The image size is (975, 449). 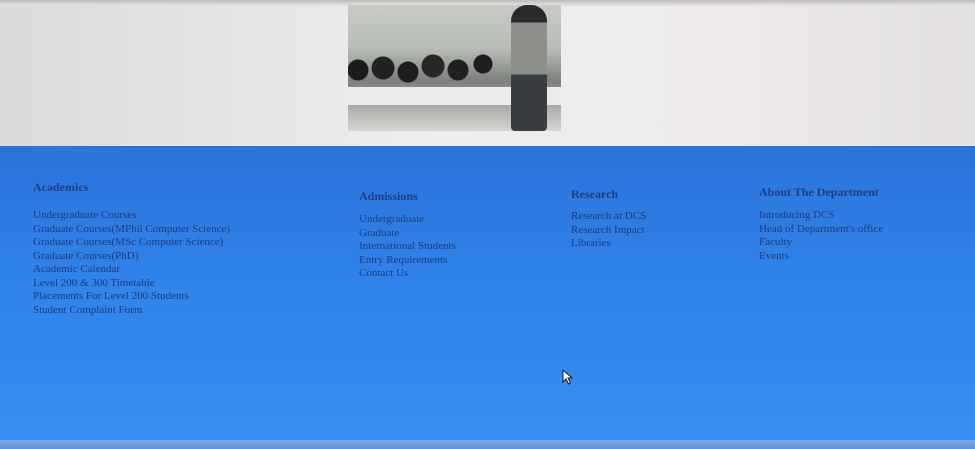 What do you see at coordinates (407, 220) in the screenshot?
I see `footer-link-undergraduate: Undergraduate` at bounding box center [407, 220].